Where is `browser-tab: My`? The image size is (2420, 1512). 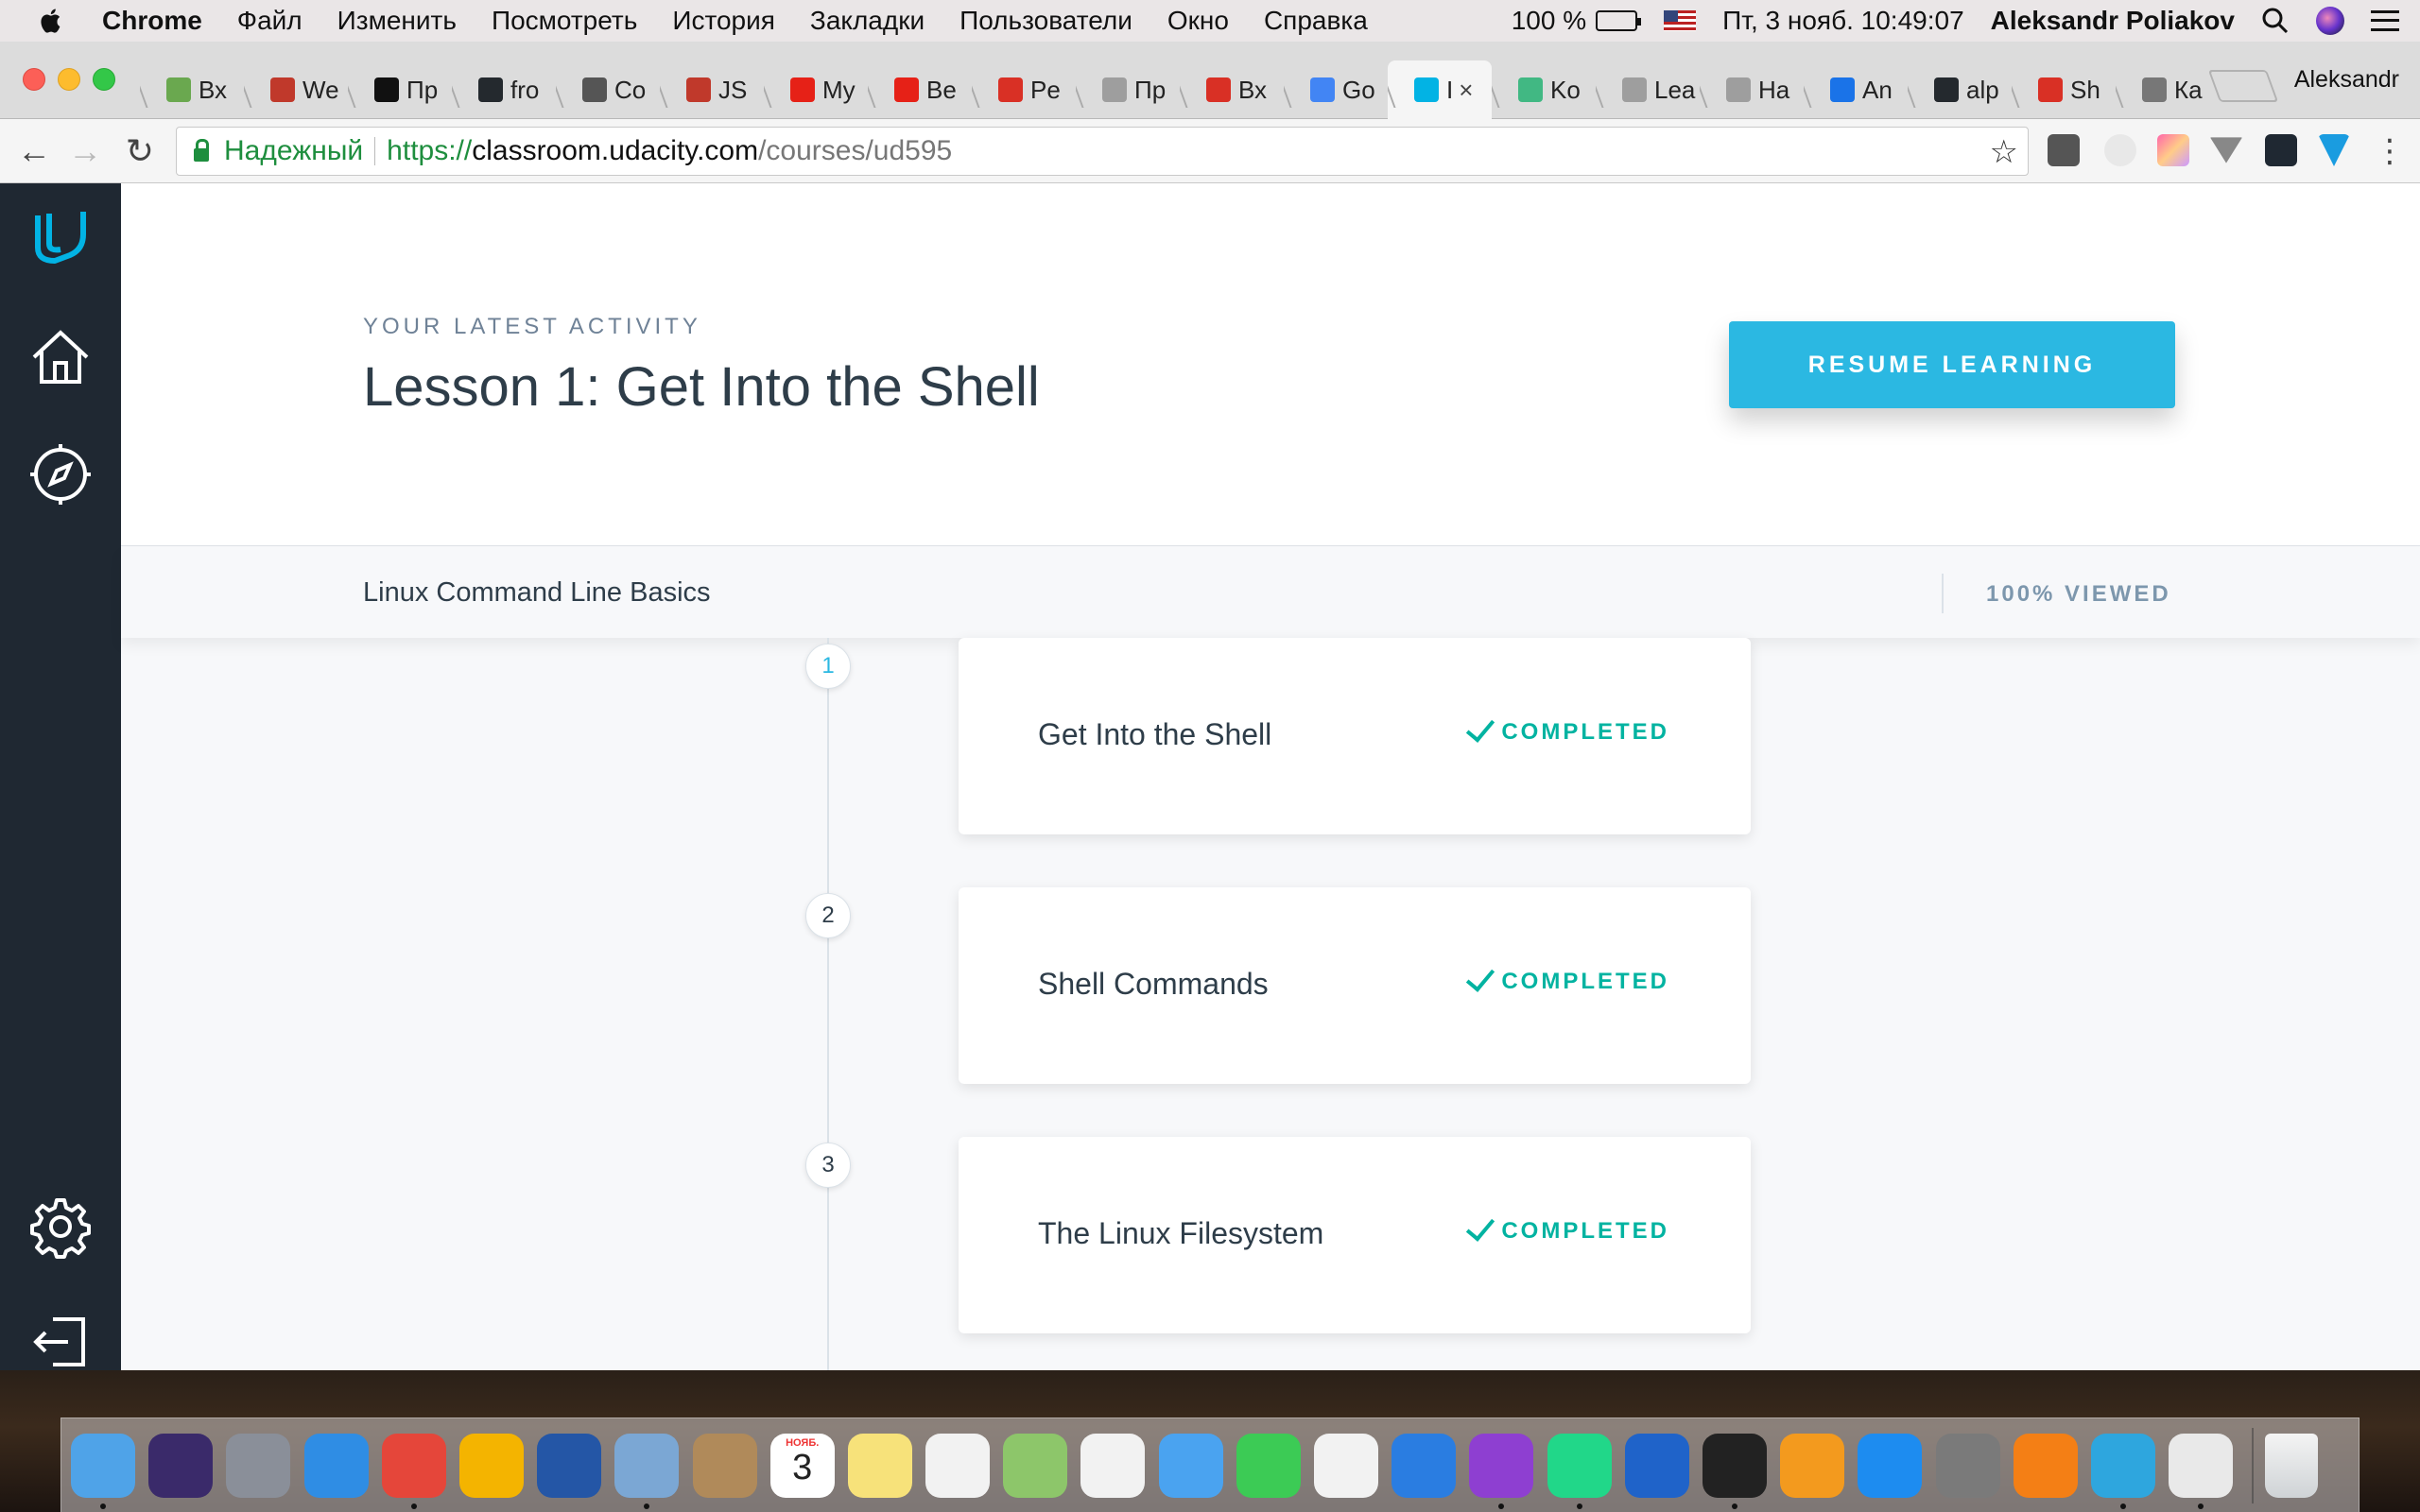
browser-tab: My is located at coordinates (816, 89).